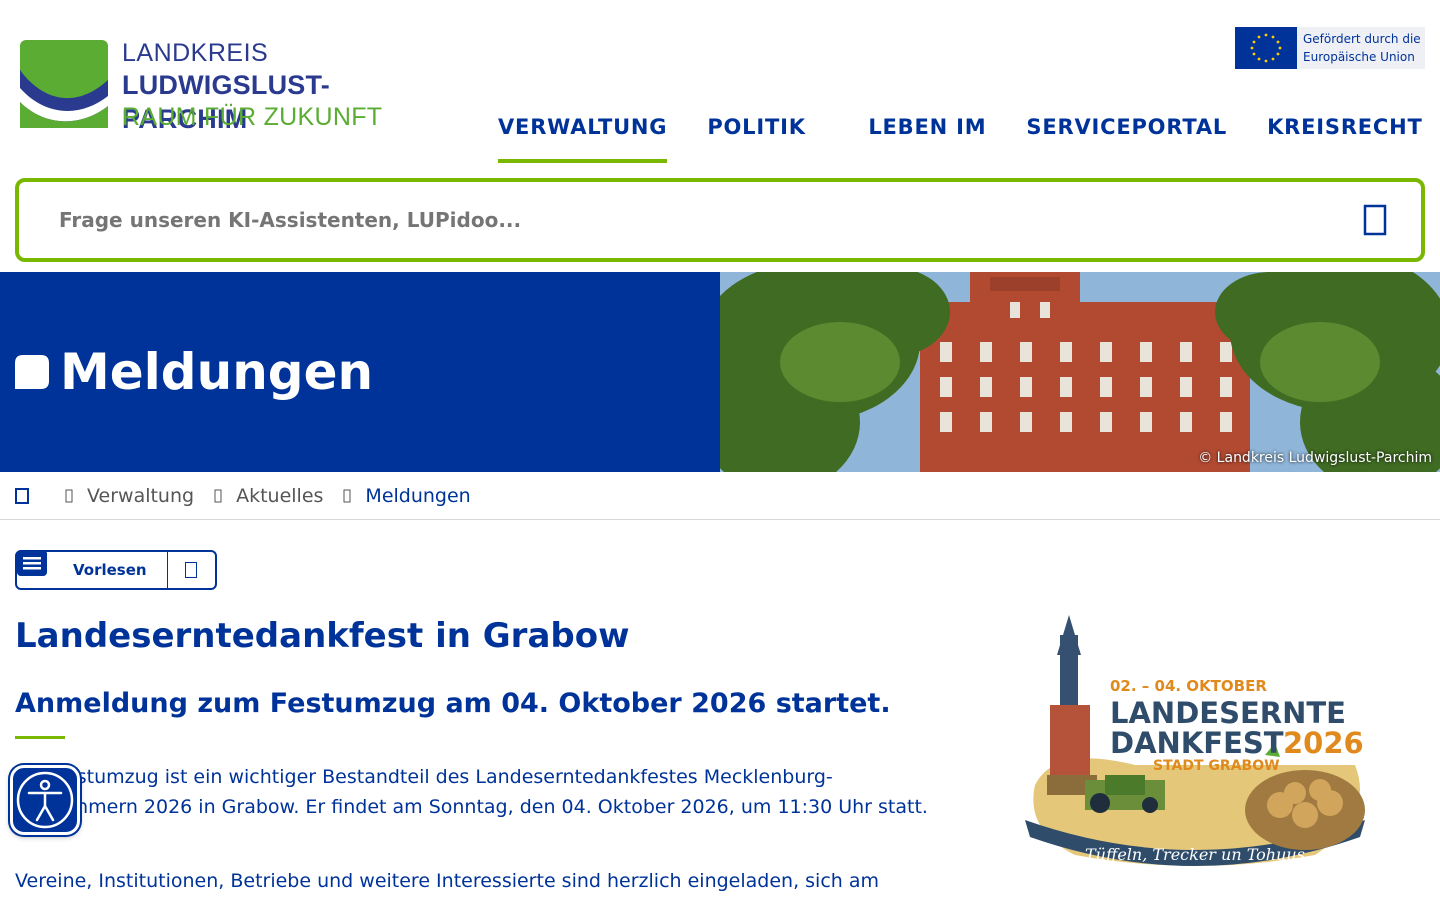 This screenshot has height=900, width=1440. Describe the element at coordinates (1197, 743) in the screenshot. I see `festival-name-line2: DANKFEST` at that location.